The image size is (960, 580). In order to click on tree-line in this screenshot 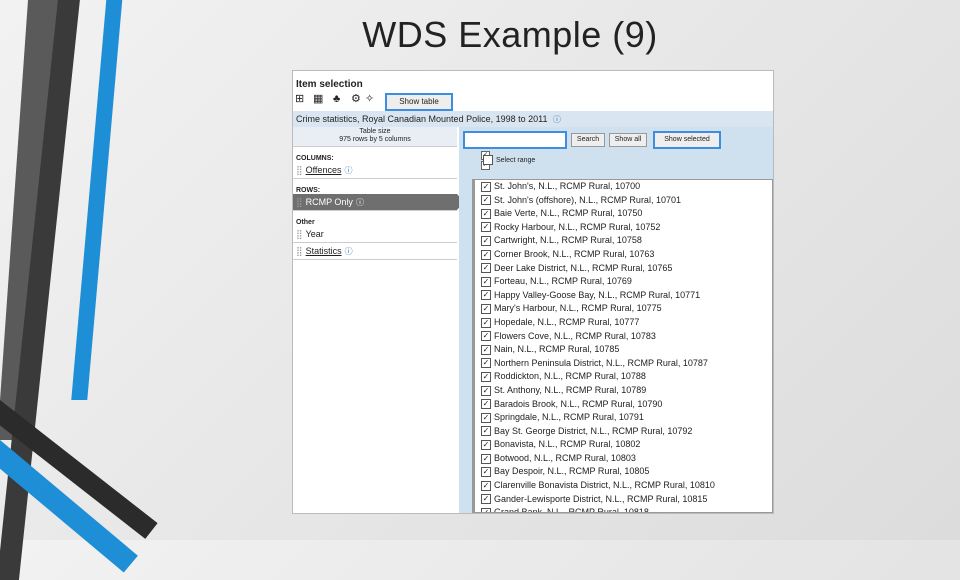, I will do `click(474, 346)`.